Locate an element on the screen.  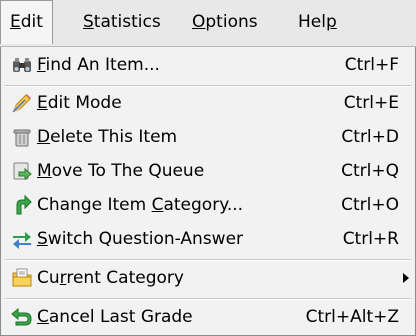
undo-icon is located at coordinates (22, 317).